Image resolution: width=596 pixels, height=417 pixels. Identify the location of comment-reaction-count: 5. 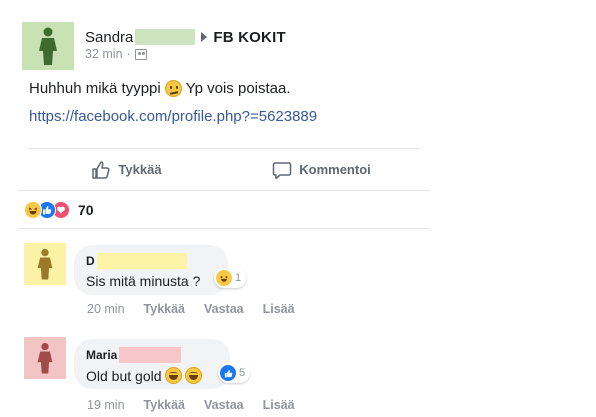
(242, 373).